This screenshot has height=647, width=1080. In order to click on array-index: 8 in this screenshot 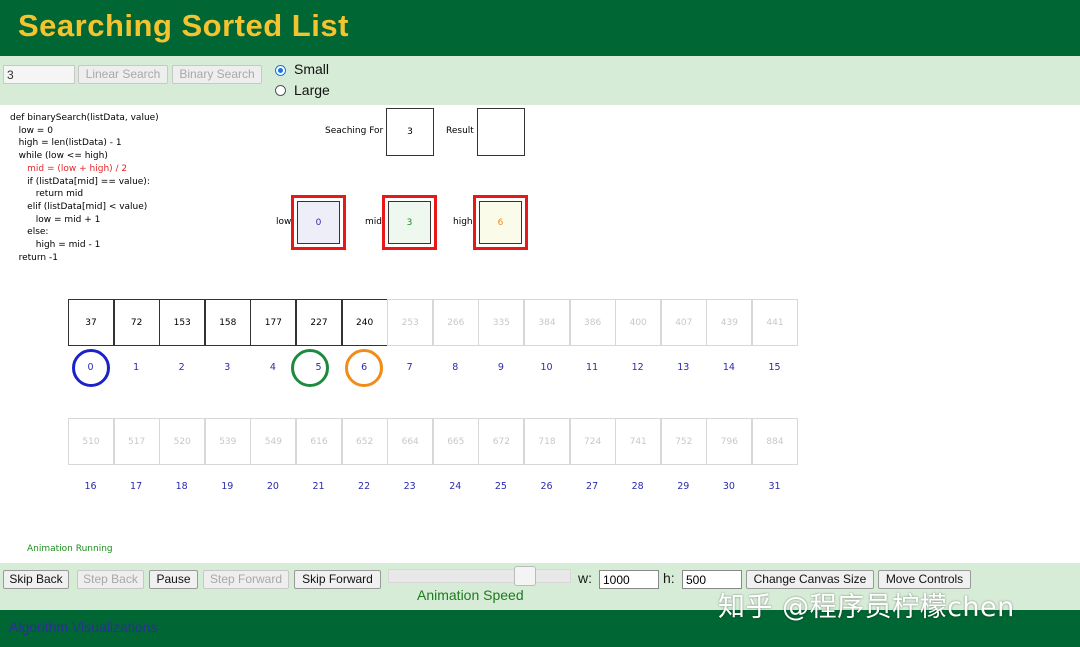, I will do `click(455, 367)`.